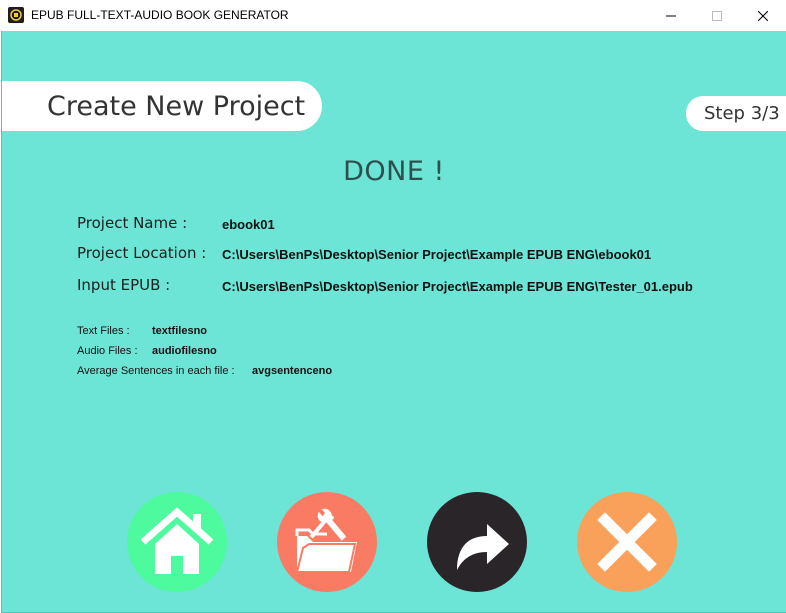 This screenshot has height=613, width=786. Describe the element at coordinates (180, 331) in the screenshot. I see `text-files-value: textfilesno` at that location.